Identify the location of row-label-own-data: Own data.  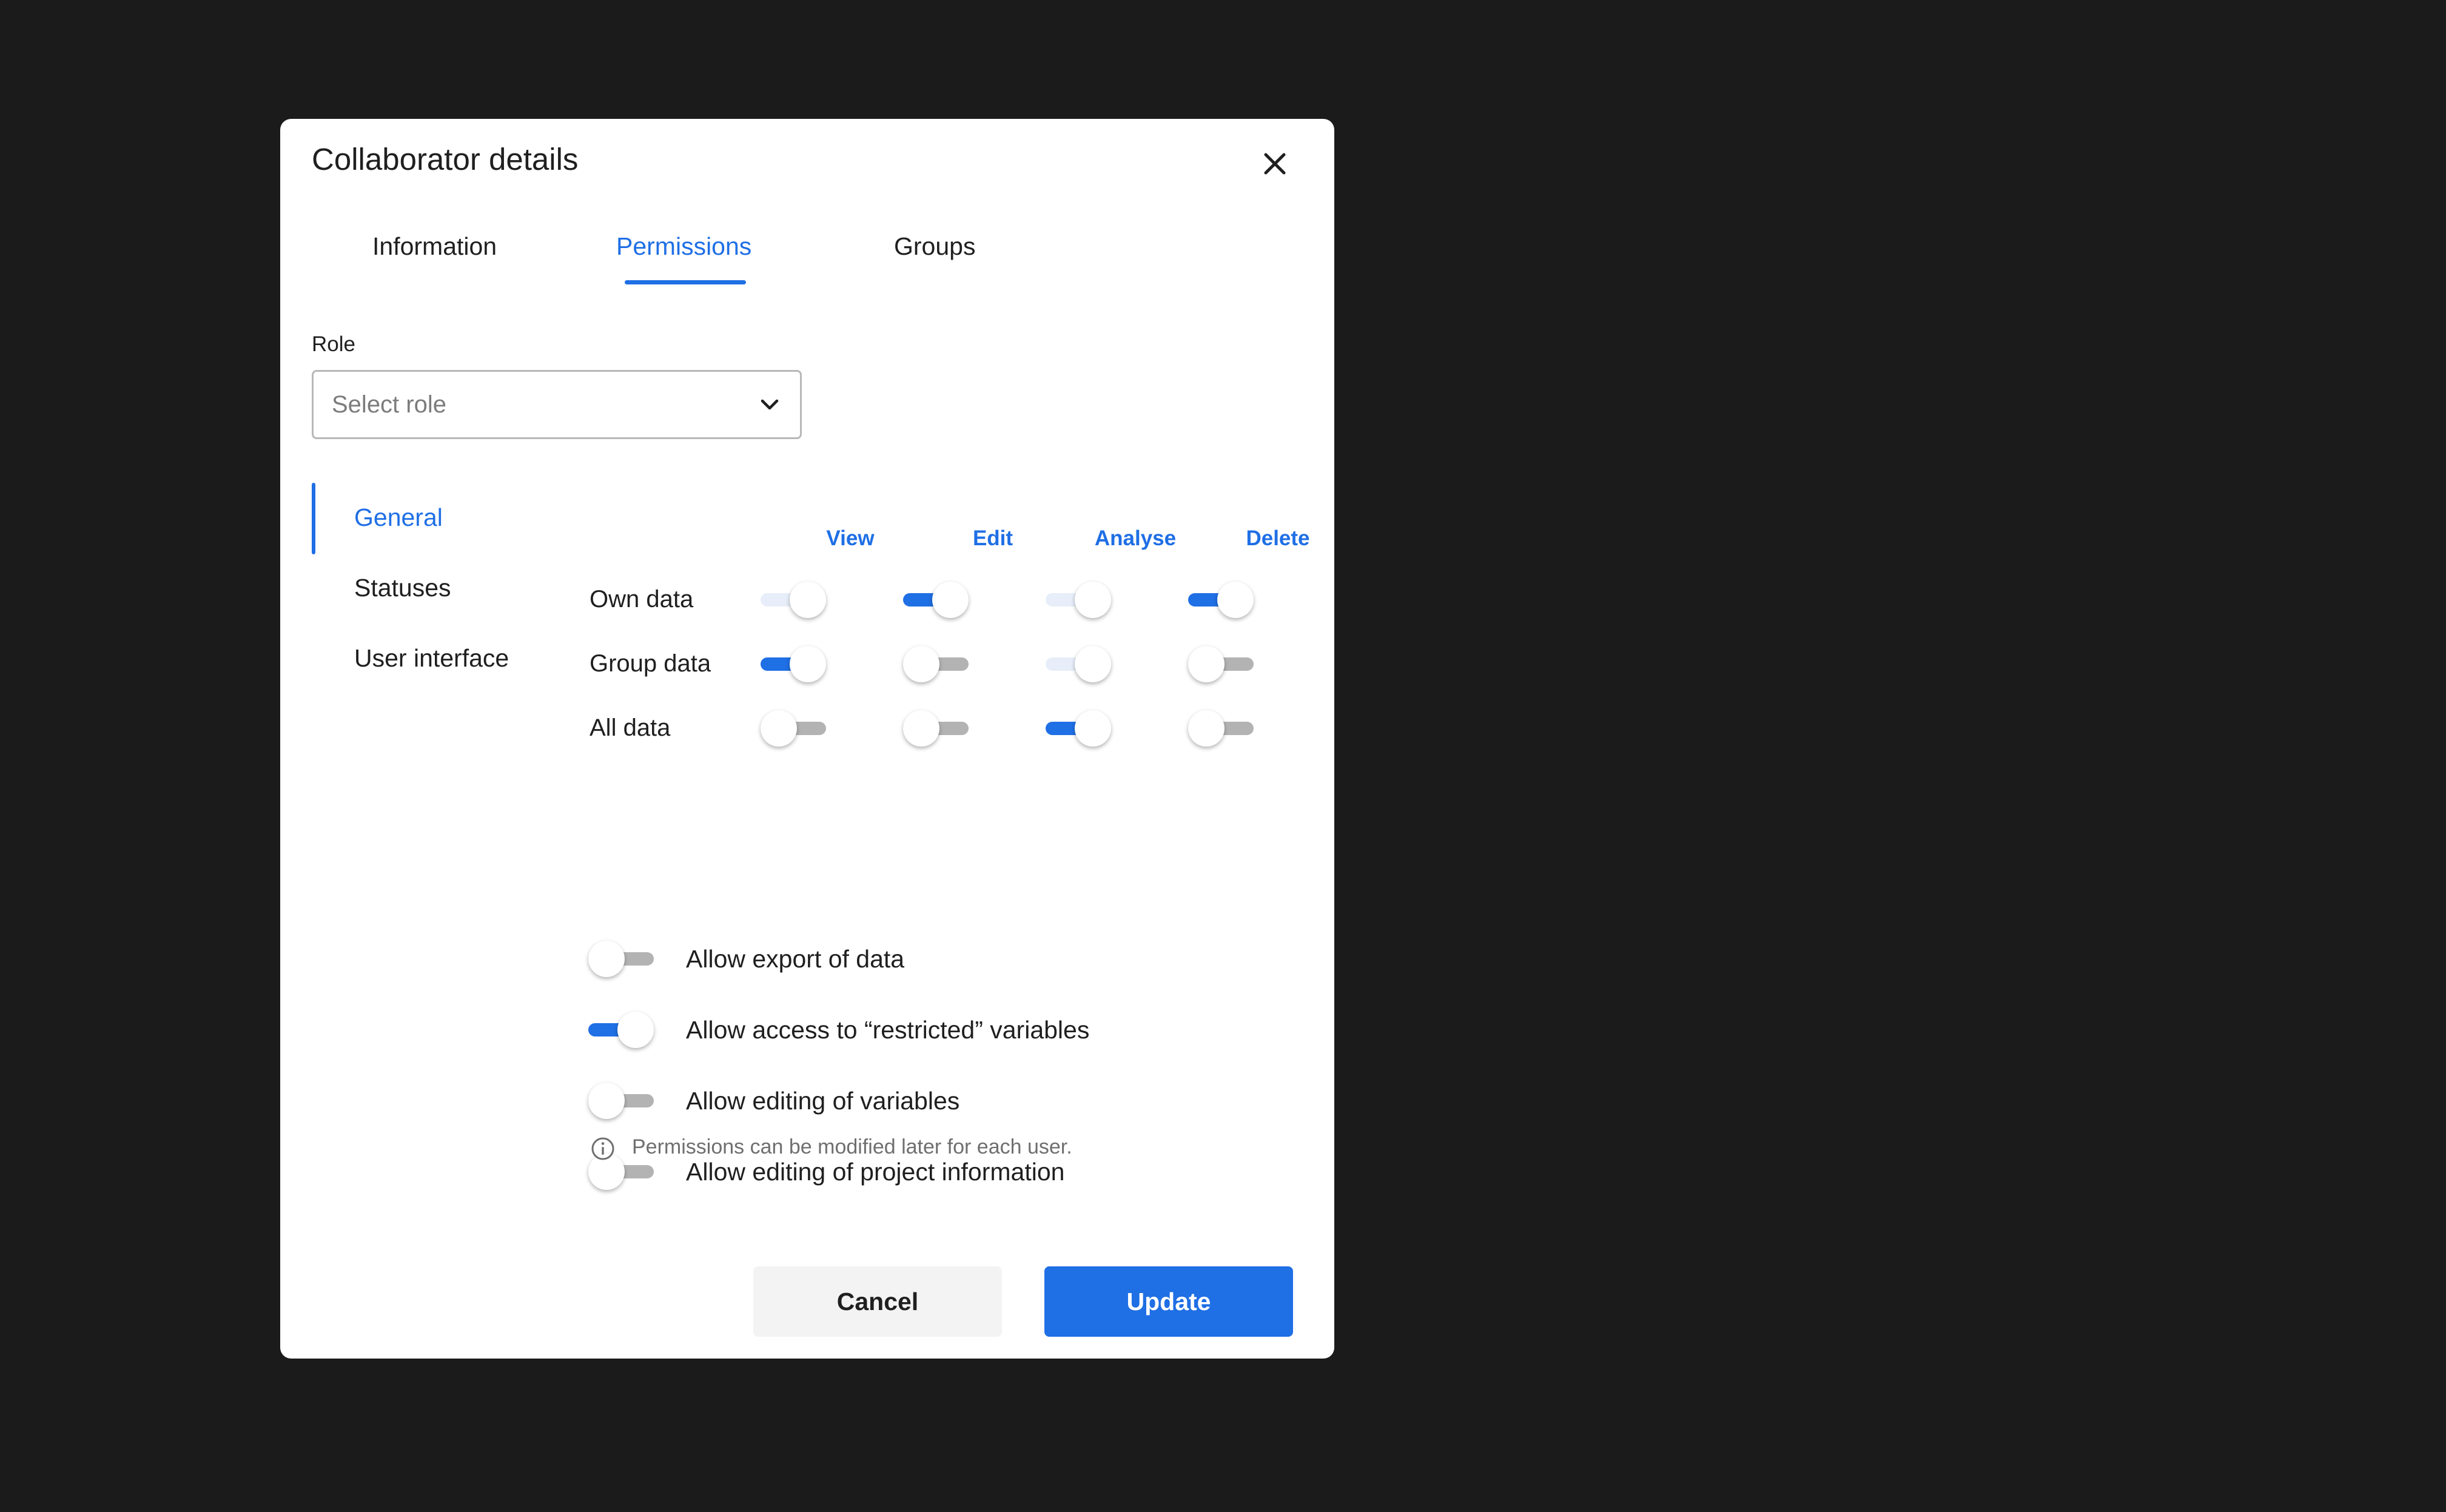
(642, 599).